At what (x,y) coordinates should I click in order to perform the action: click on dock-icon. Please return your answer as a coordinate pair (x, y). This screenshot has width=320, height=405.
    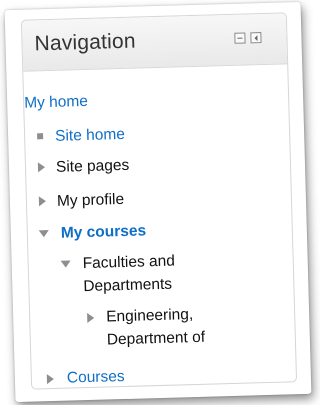
    Looking at the image, I should click on (240, 38).